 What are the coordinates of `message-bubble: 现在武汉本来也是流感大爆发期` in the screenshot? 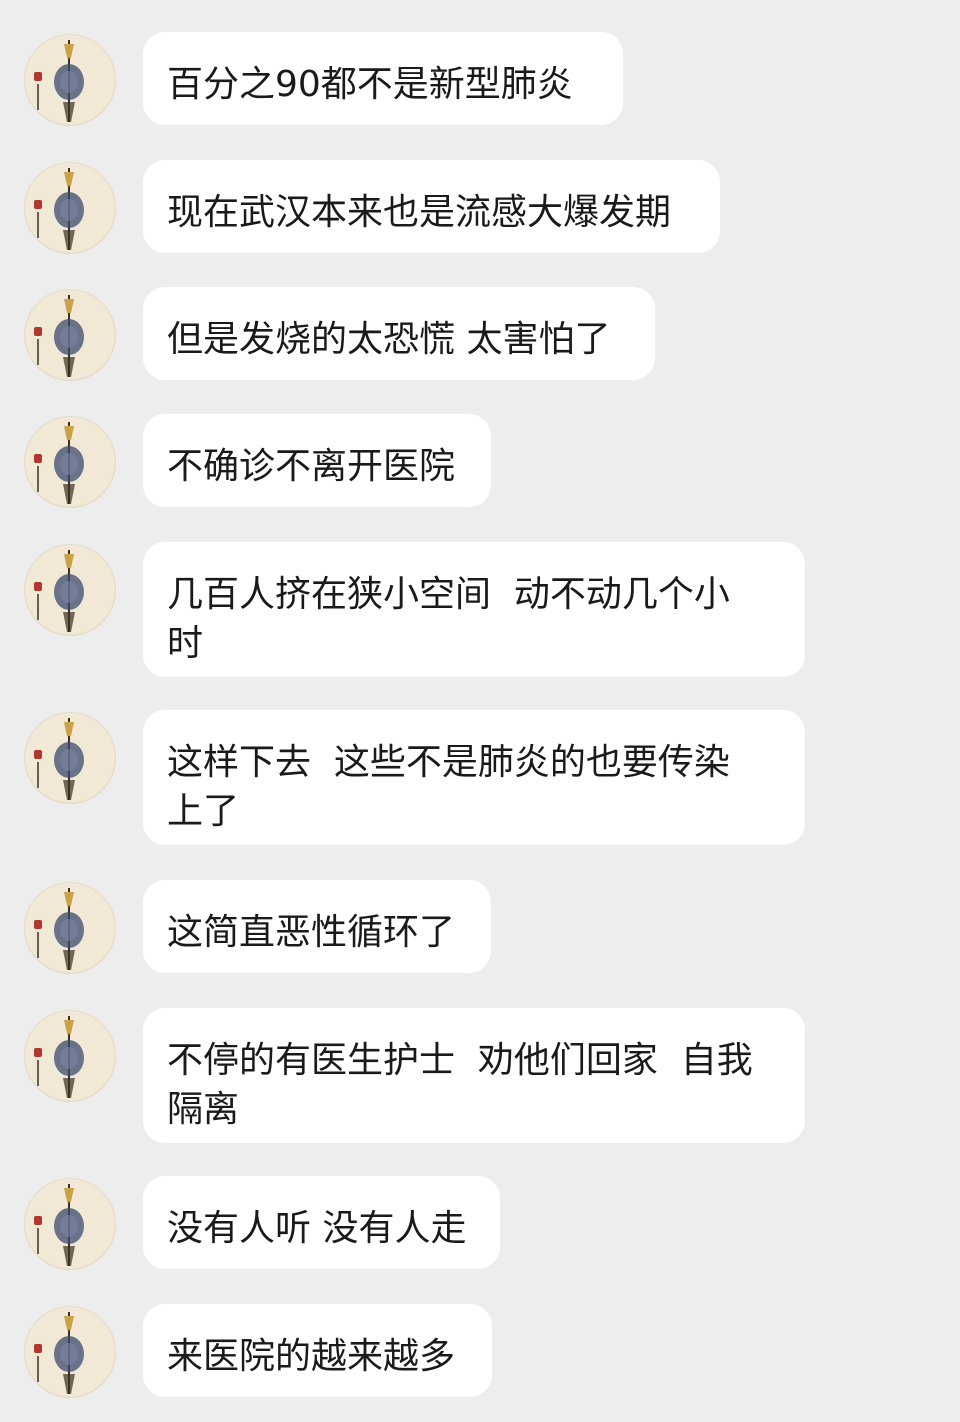 It's located at (431, 206).